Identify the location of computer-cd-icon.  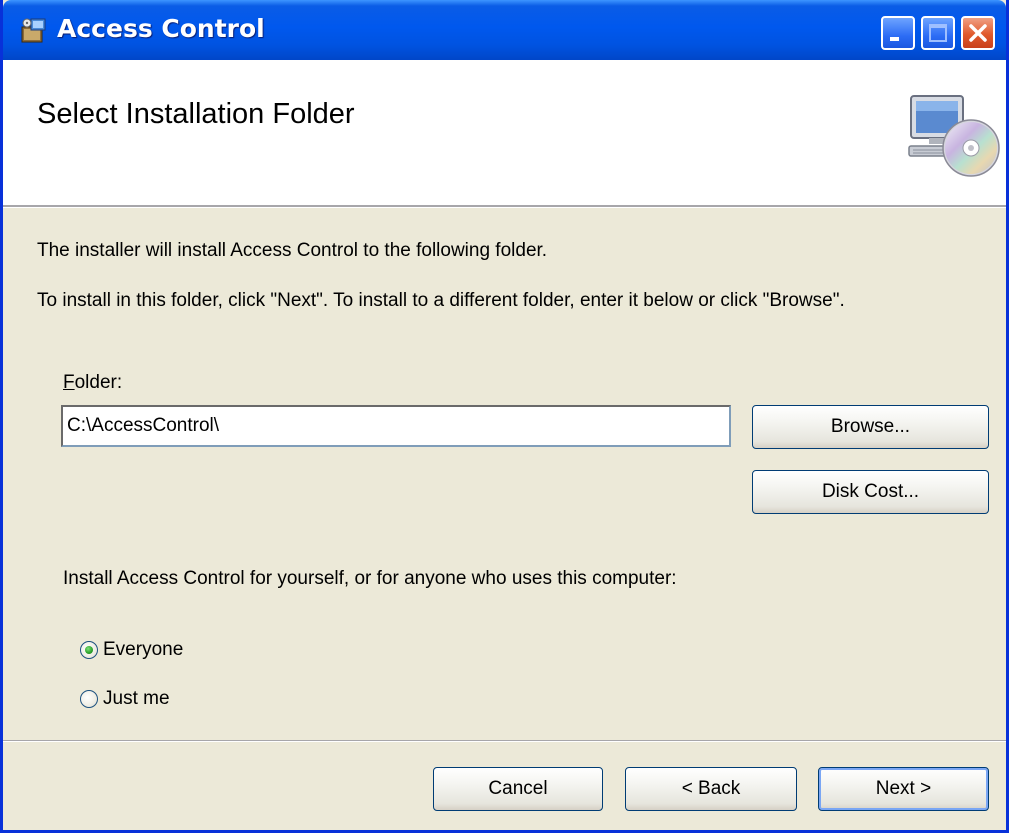
(954, 136).